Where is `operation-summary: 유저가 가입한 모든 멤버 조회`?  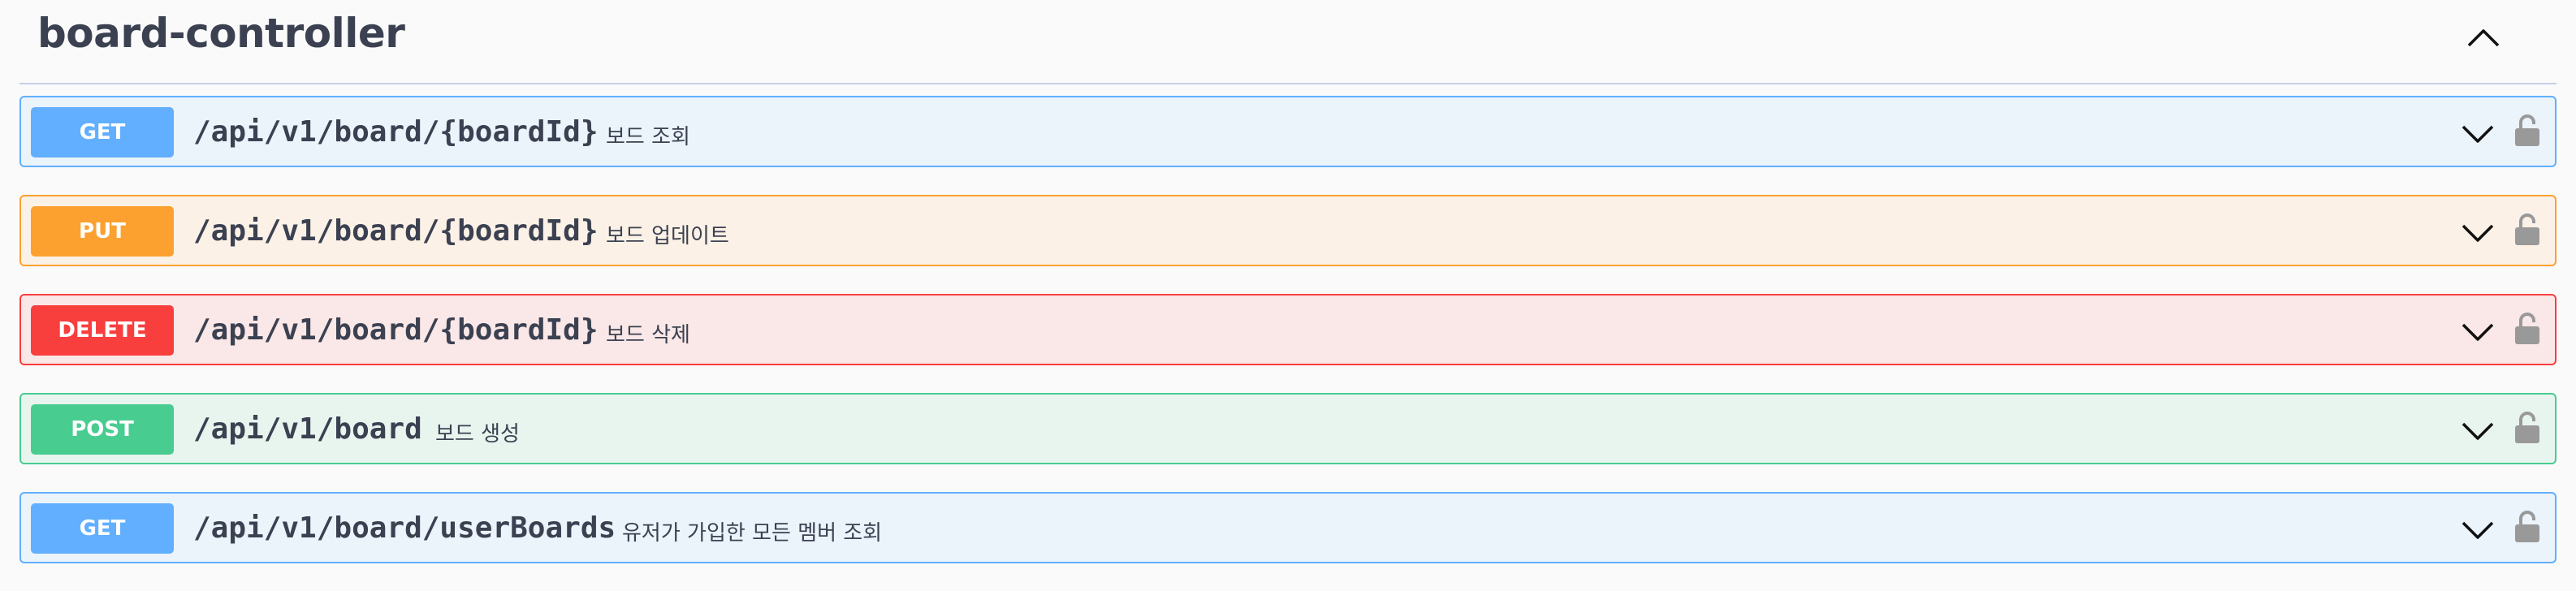
operation-summary: 유저가 가입한 모든 멤버 조회 is located at coordinates (752, 533).